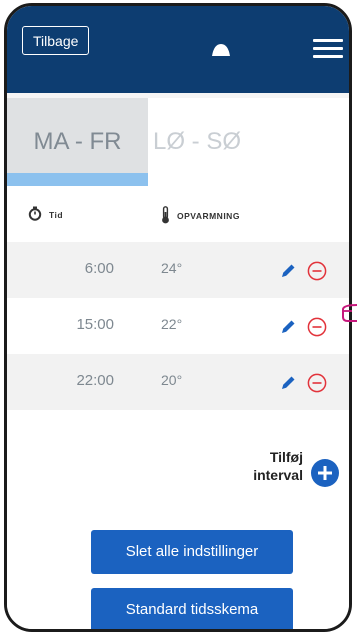 The image size is (358, 638). Describe the element at coordinates (172, 268) in the screenshot. I see `interval-temp: 24°` at that location.